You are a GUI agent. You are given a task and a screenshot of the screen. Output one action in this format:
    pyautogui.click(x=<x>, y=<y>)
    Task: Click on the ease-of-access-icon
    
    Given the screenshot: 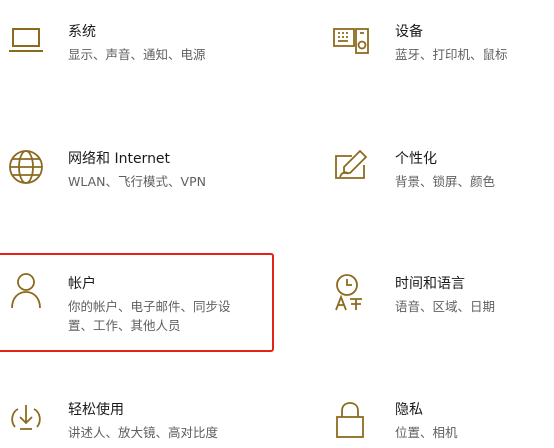 What is the action you would take?
    pyautogui.click(x=26, y=419)
    